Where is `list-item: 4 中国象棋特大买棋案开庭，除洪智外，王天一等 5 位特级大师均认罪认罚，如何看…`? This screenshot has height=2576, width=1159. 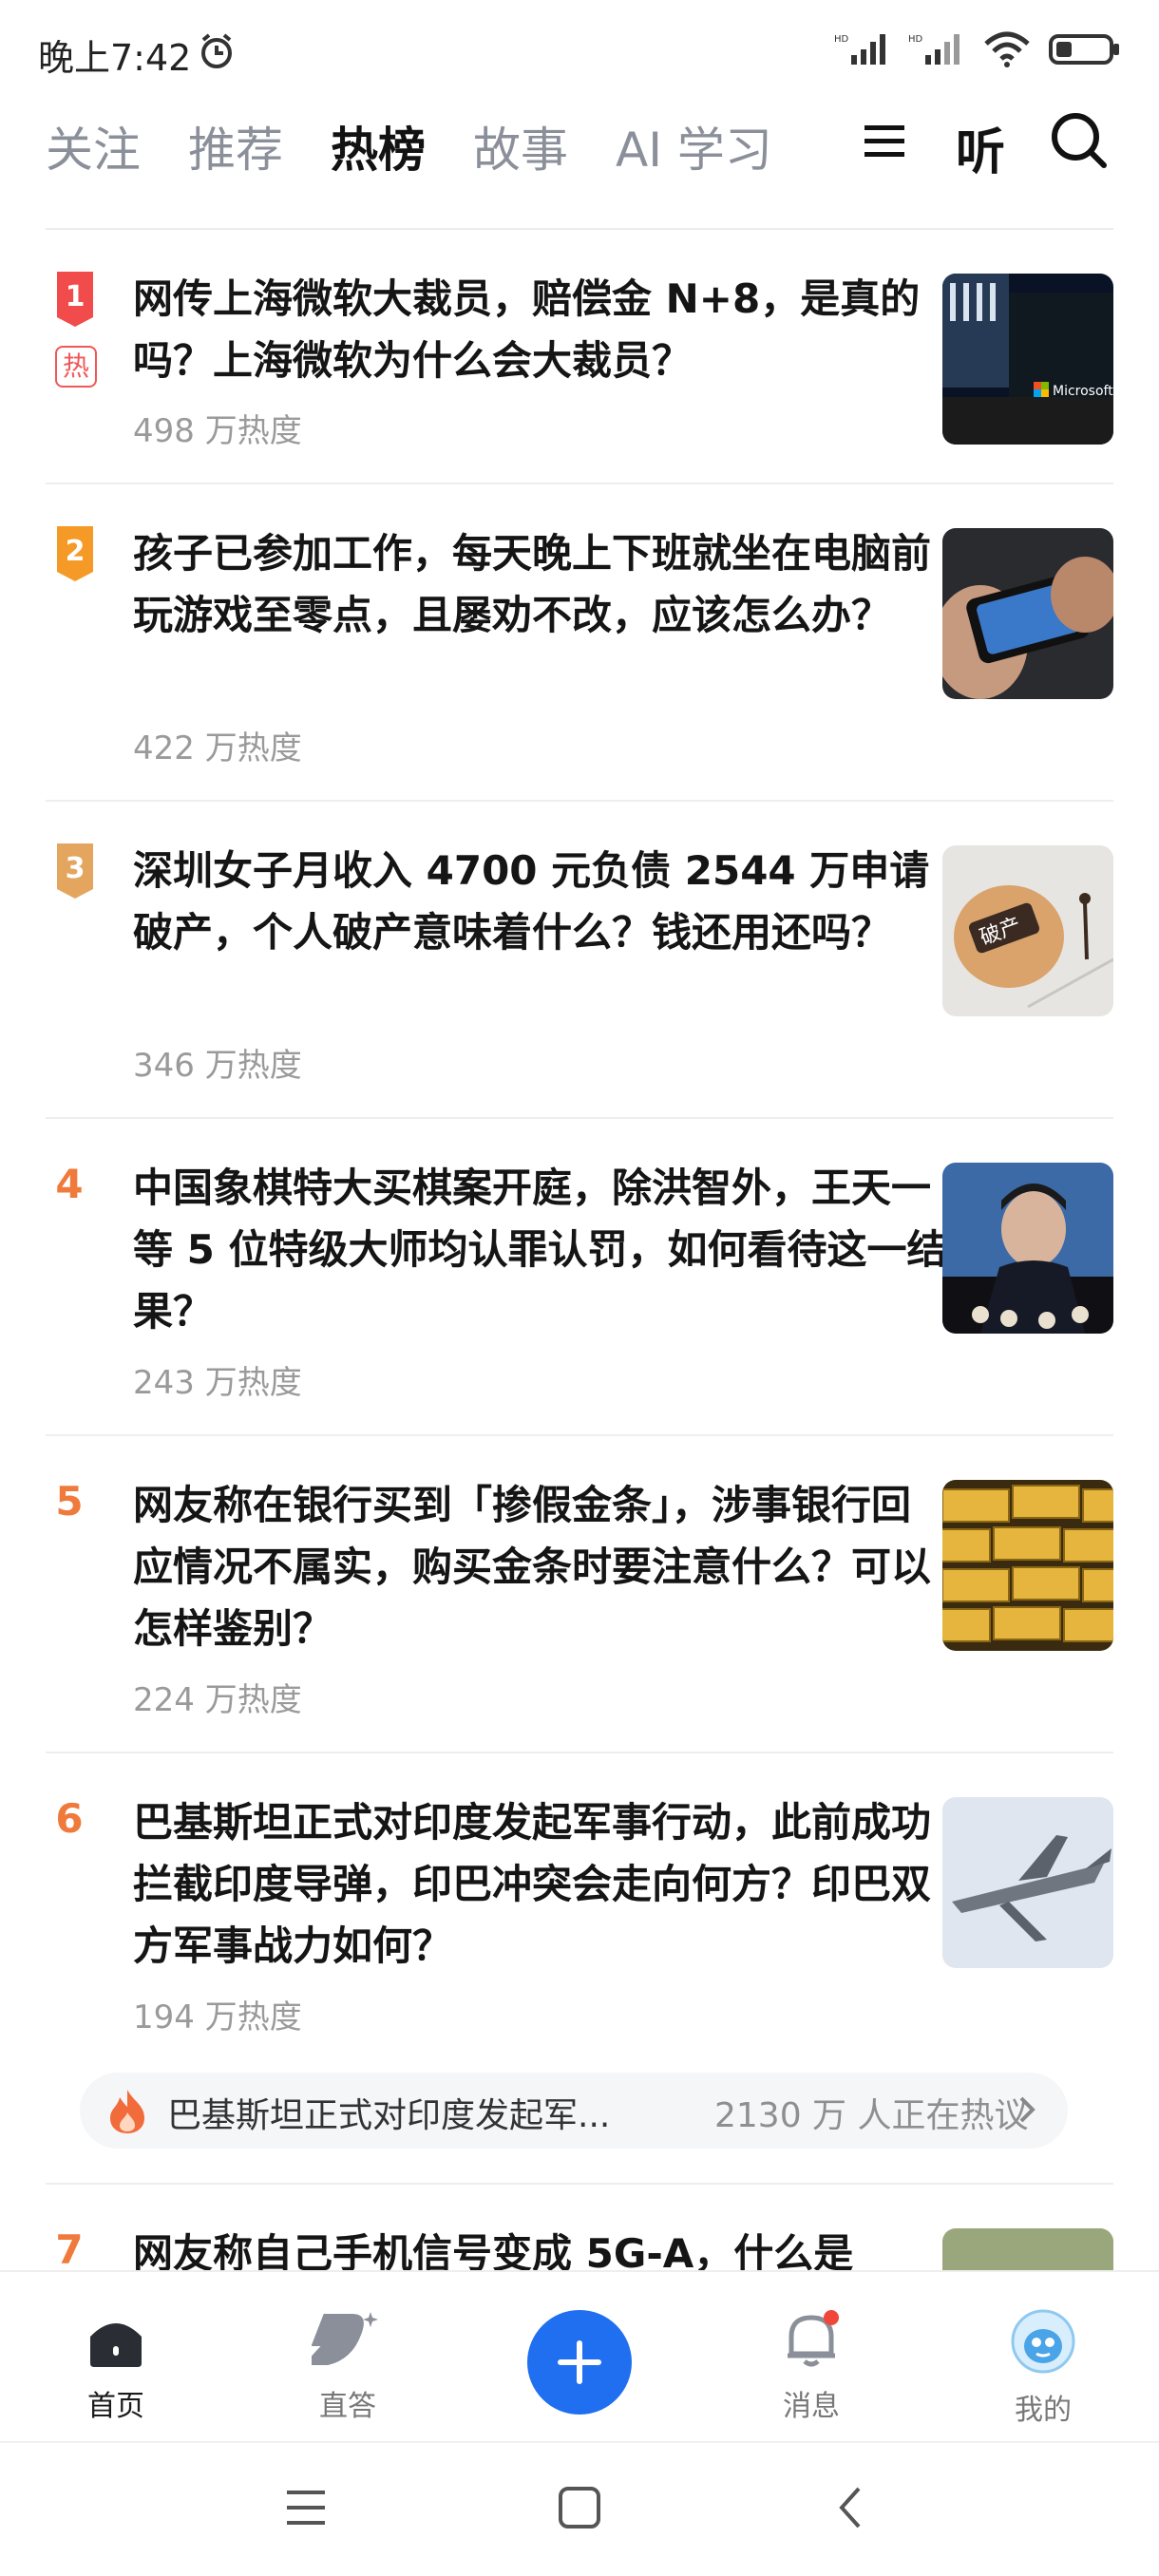 list-item: 4 中国象棋特大买棋案开庭，除洪智外，王天一等 5 位特级大师均认罪认罚，如何看… is located at coordinates (579, 1277).